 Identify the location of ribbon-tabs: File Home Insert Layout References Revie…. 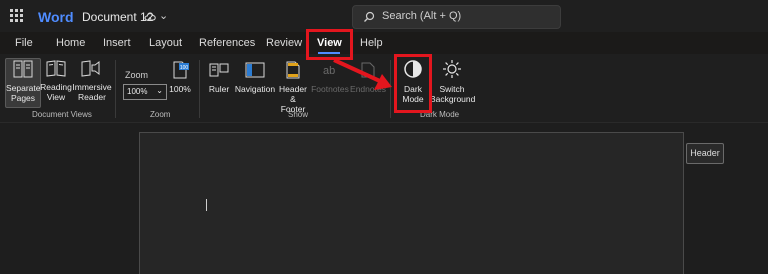
(384, 43).